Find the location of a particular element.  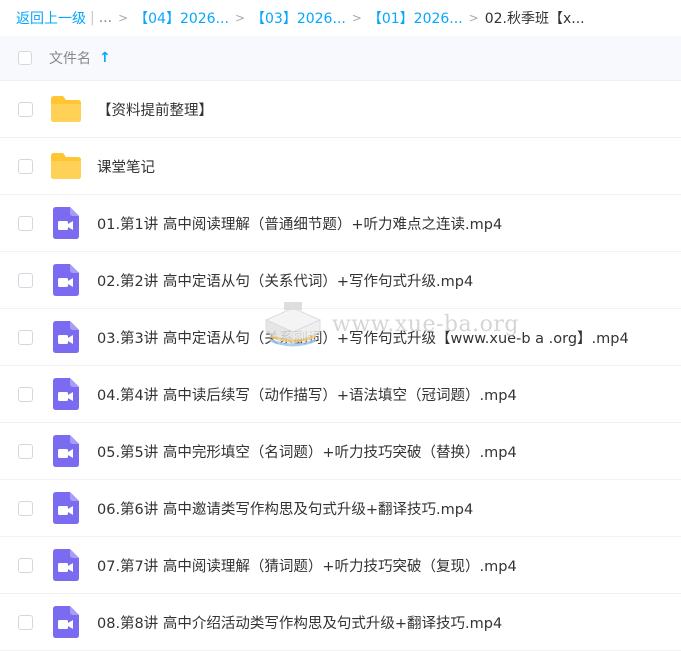

file-row: 课堂笔记 is located at coordinates (340, 166).